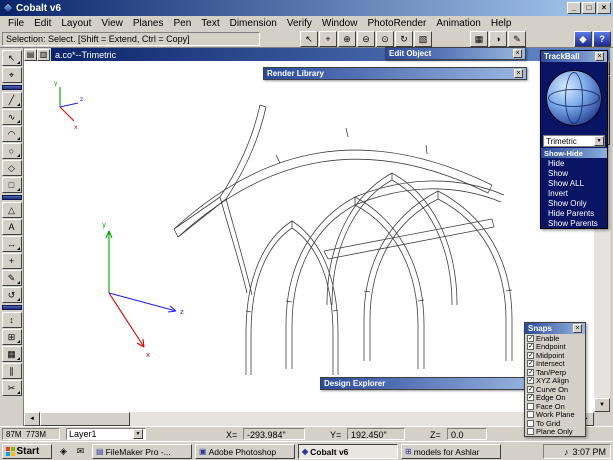  I want to click on menu-view: View, so click(112, 23).